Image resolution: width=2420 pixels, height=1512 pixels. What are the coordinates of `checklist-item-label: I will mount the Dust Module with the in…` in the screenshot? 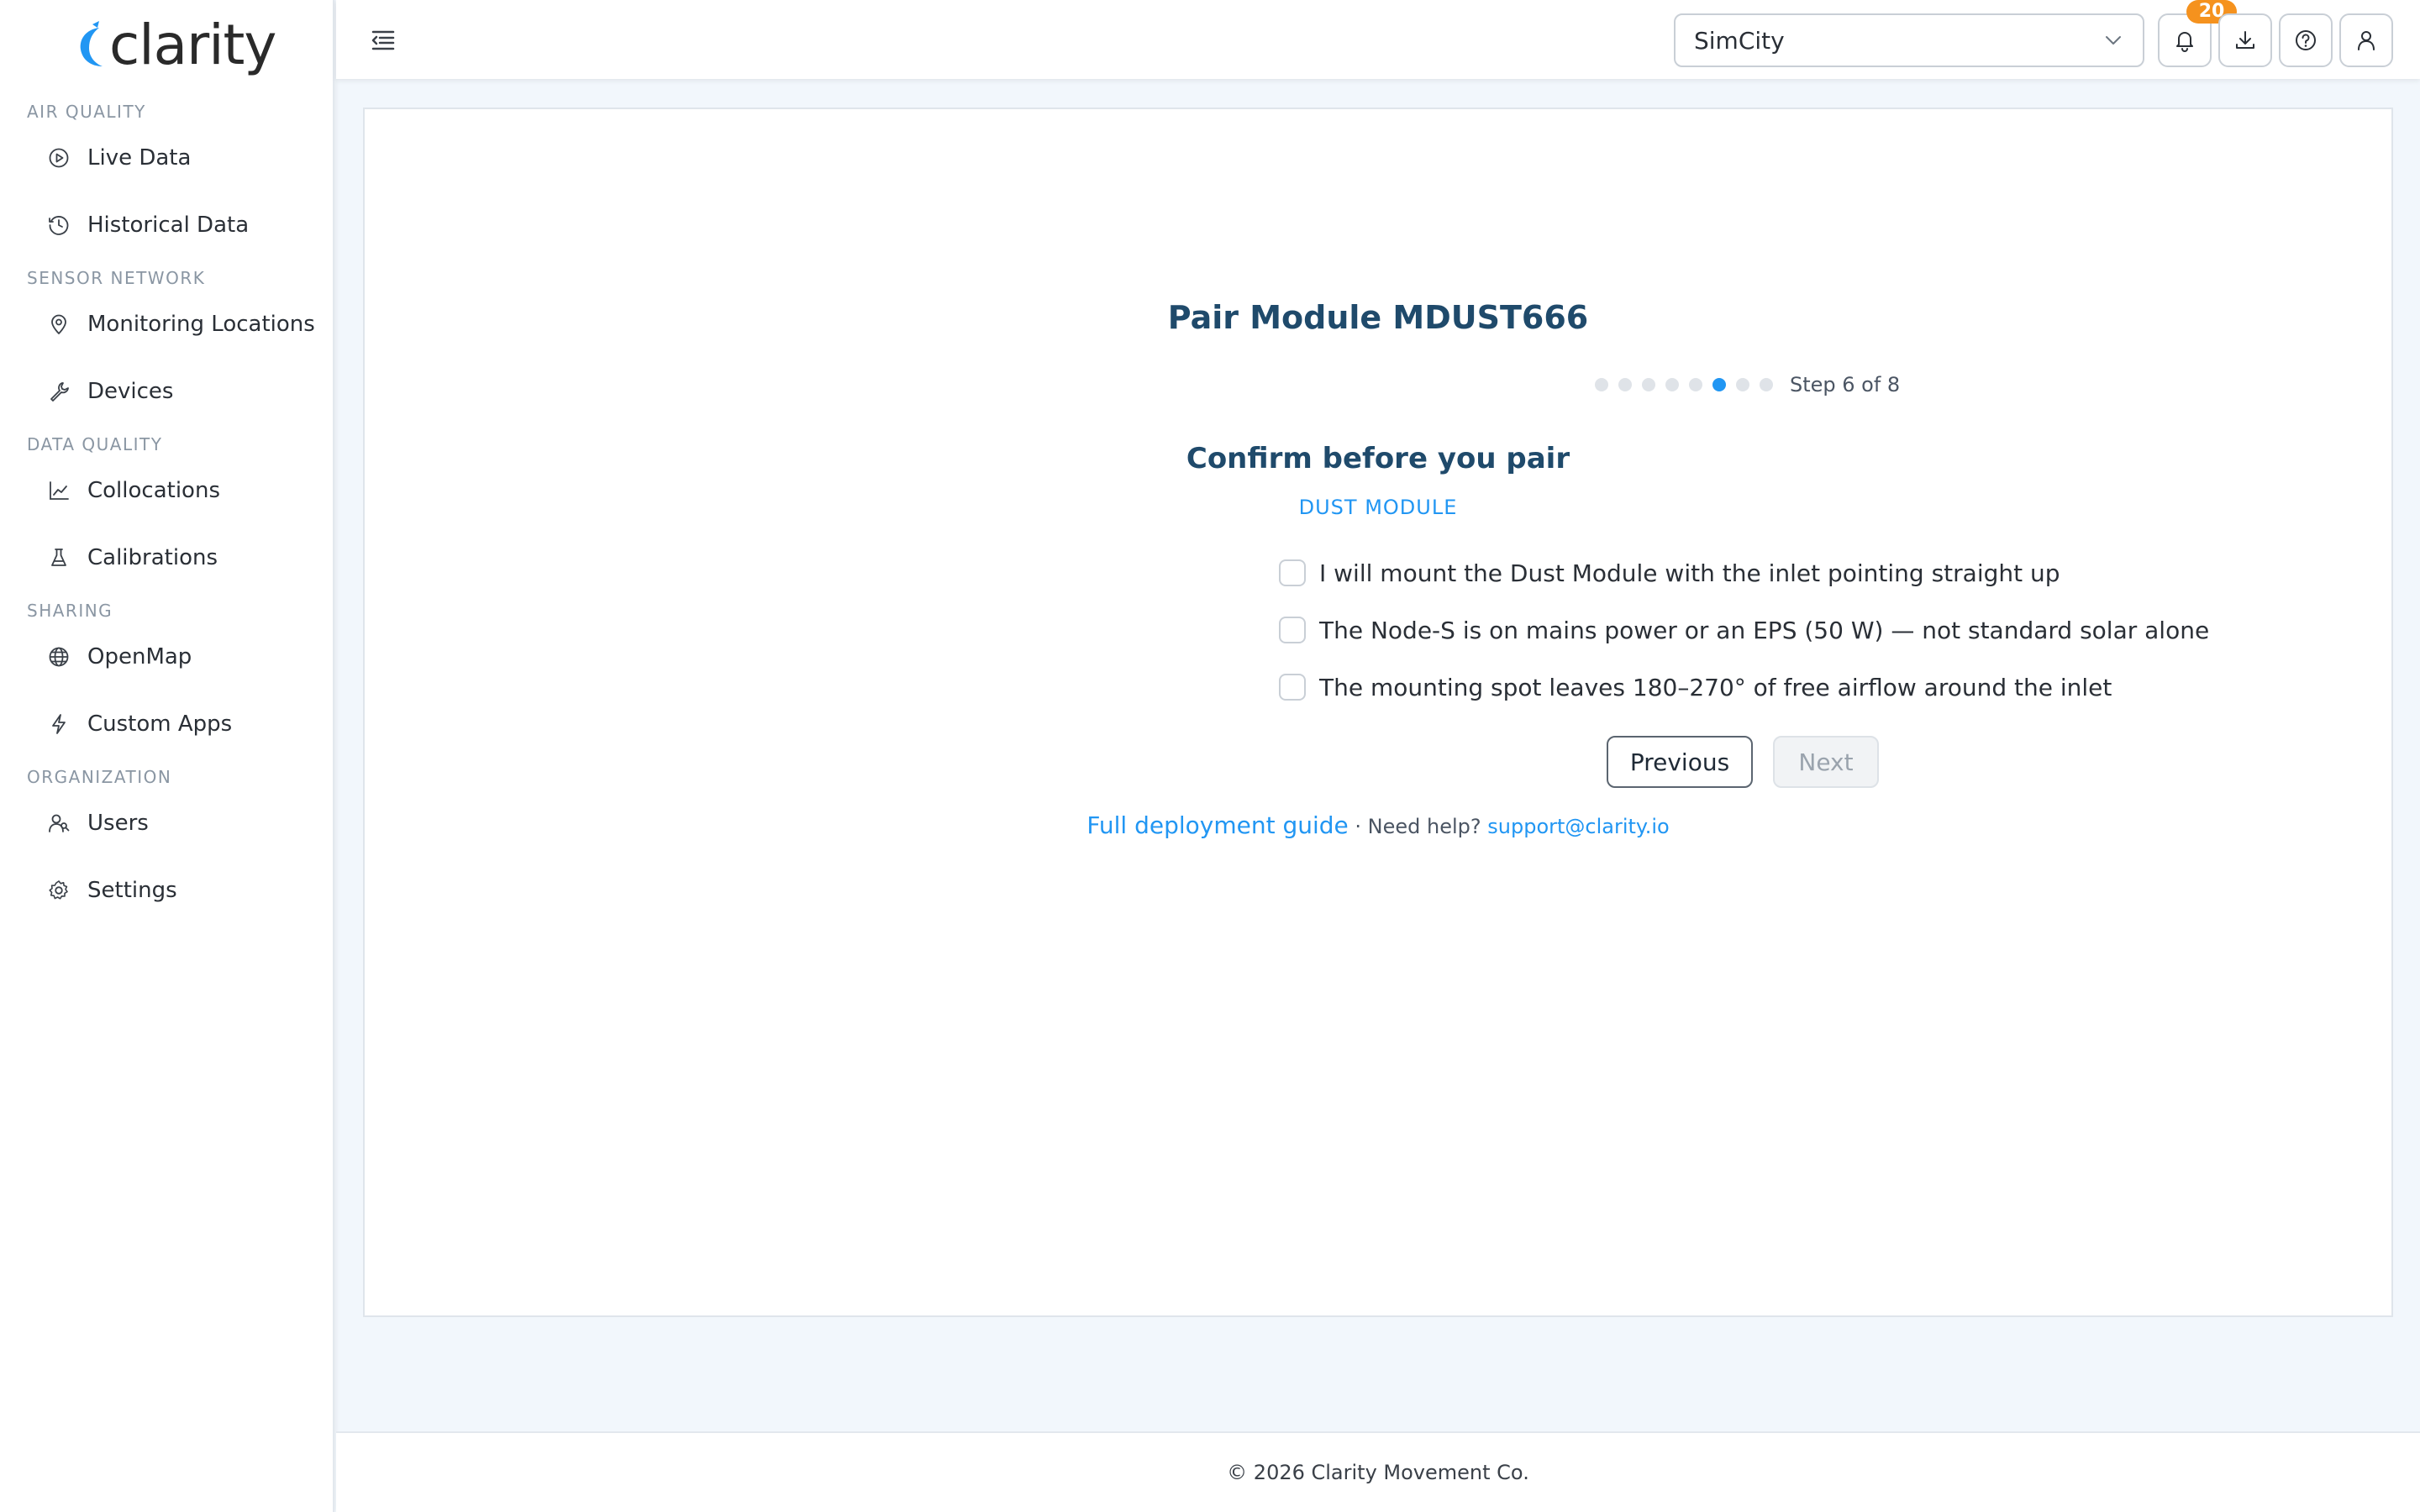 It's located at (1689, 573).